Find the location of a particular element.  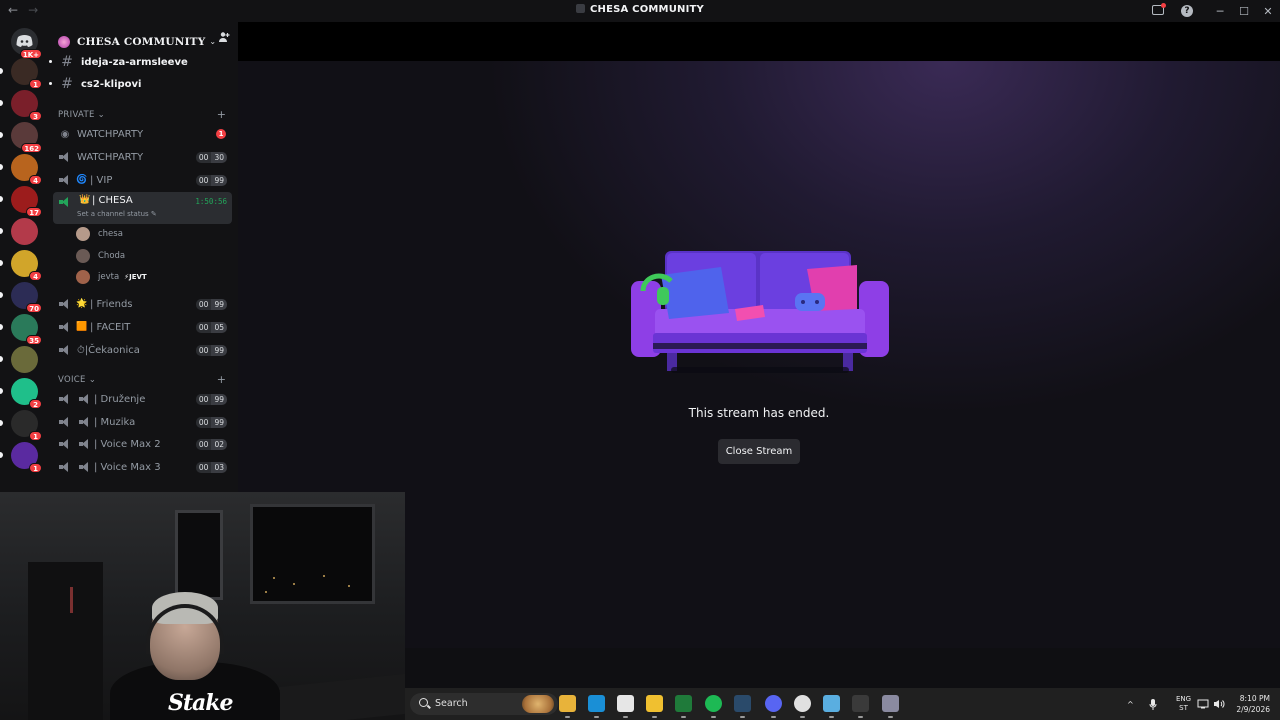

server-icon-2: 3 is located at coordinates (21, 105).